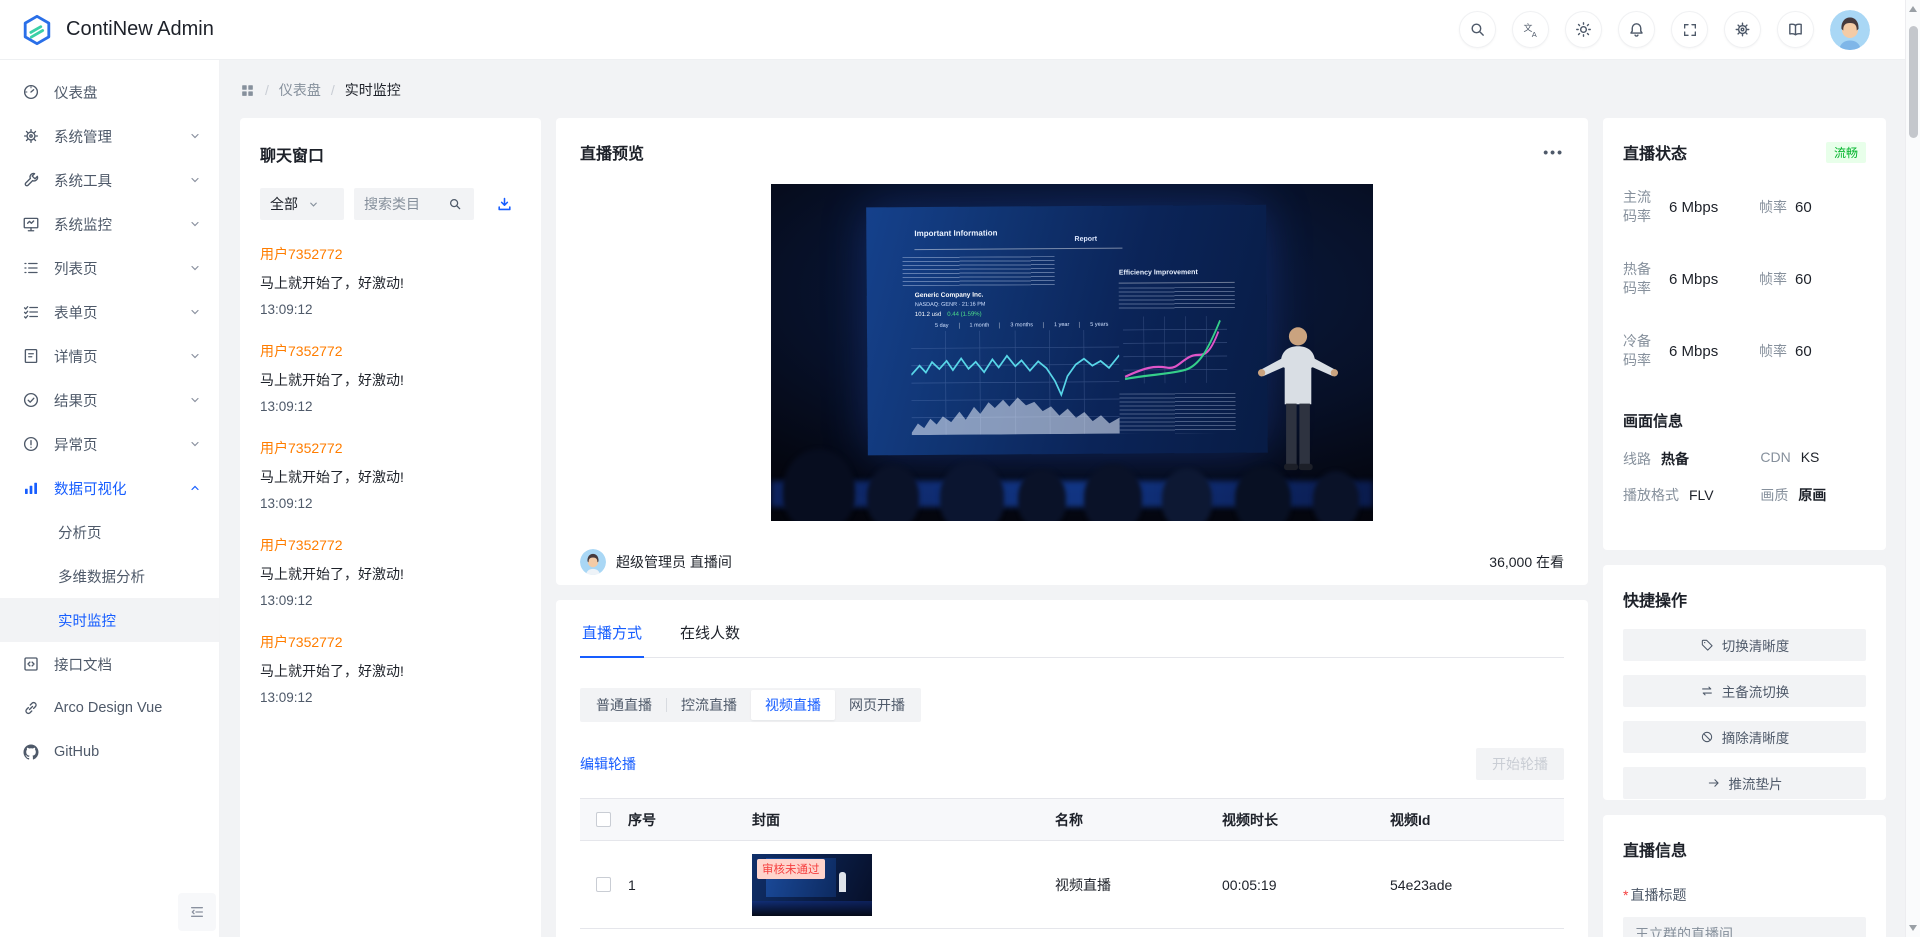  I want to click on mode-normal-live: 普通直播, so click(624, 705).